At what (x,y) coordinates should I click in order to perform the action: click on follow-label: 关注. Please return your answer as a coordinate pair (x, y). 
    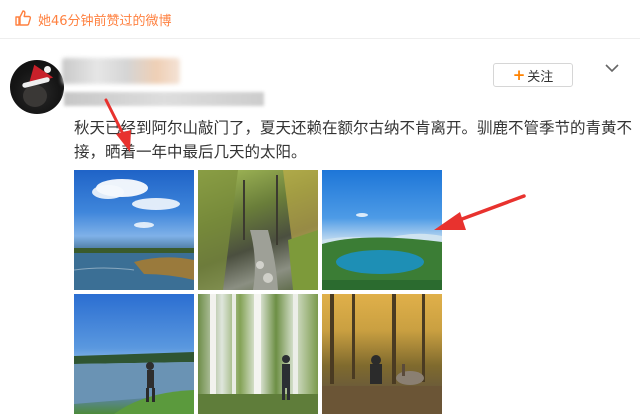
    Looking at the image, I should click on (540, 77).